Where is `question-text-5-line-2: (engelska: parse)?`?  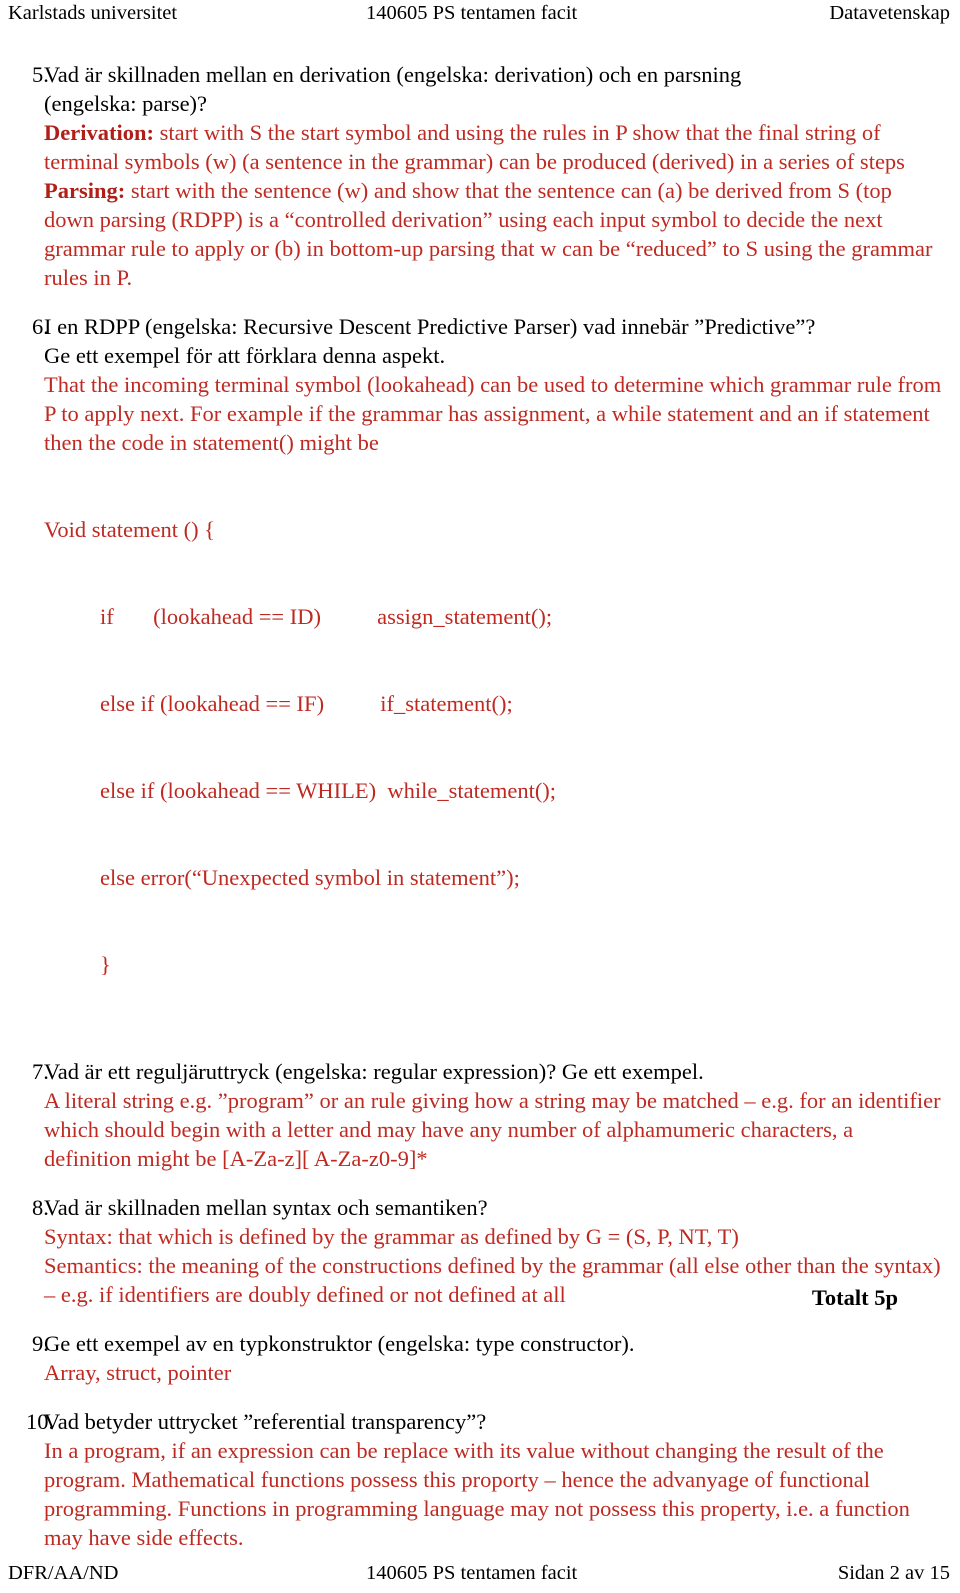 question-text-5-line-2: (engelska: parse)? is located at coordinates (126, 103).